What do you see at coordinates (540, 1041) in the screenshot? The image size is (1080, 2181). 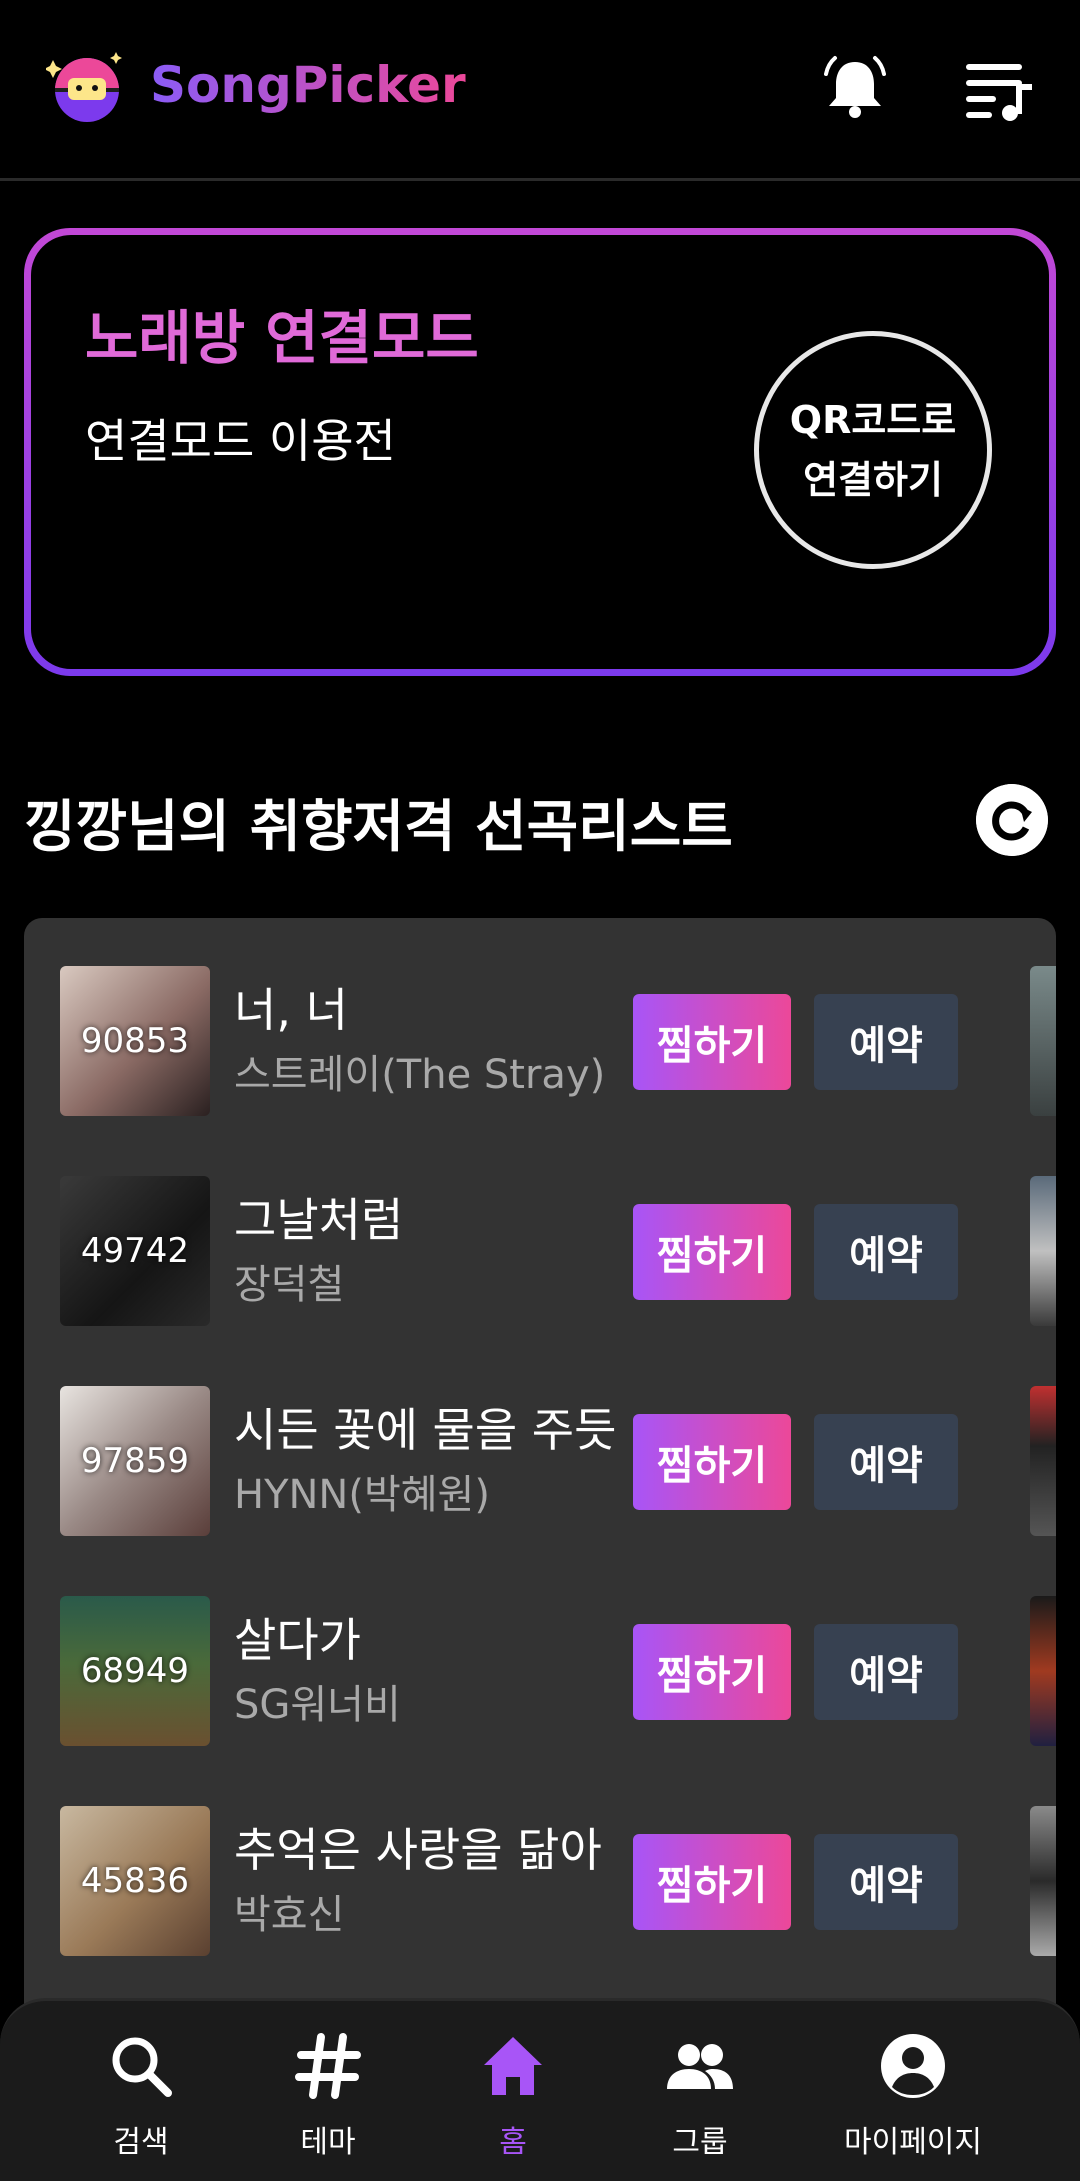 I see `list-item: 90853 너, 너 스트레이(The Stray) 찜하기 예약` at bounding box center [540, 1041].